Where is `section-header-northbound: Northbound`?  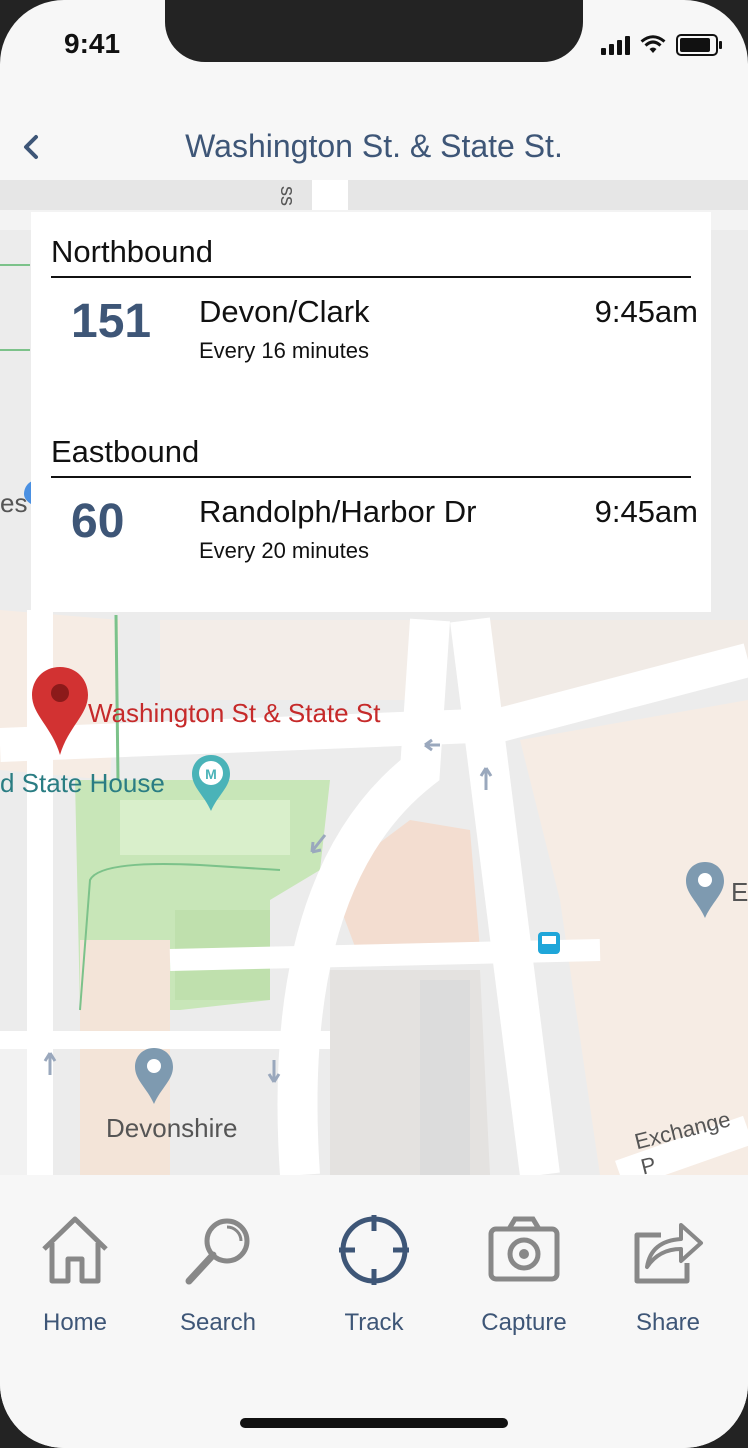 section-header-northbound: Northbound is located at coordinates (371, 256).